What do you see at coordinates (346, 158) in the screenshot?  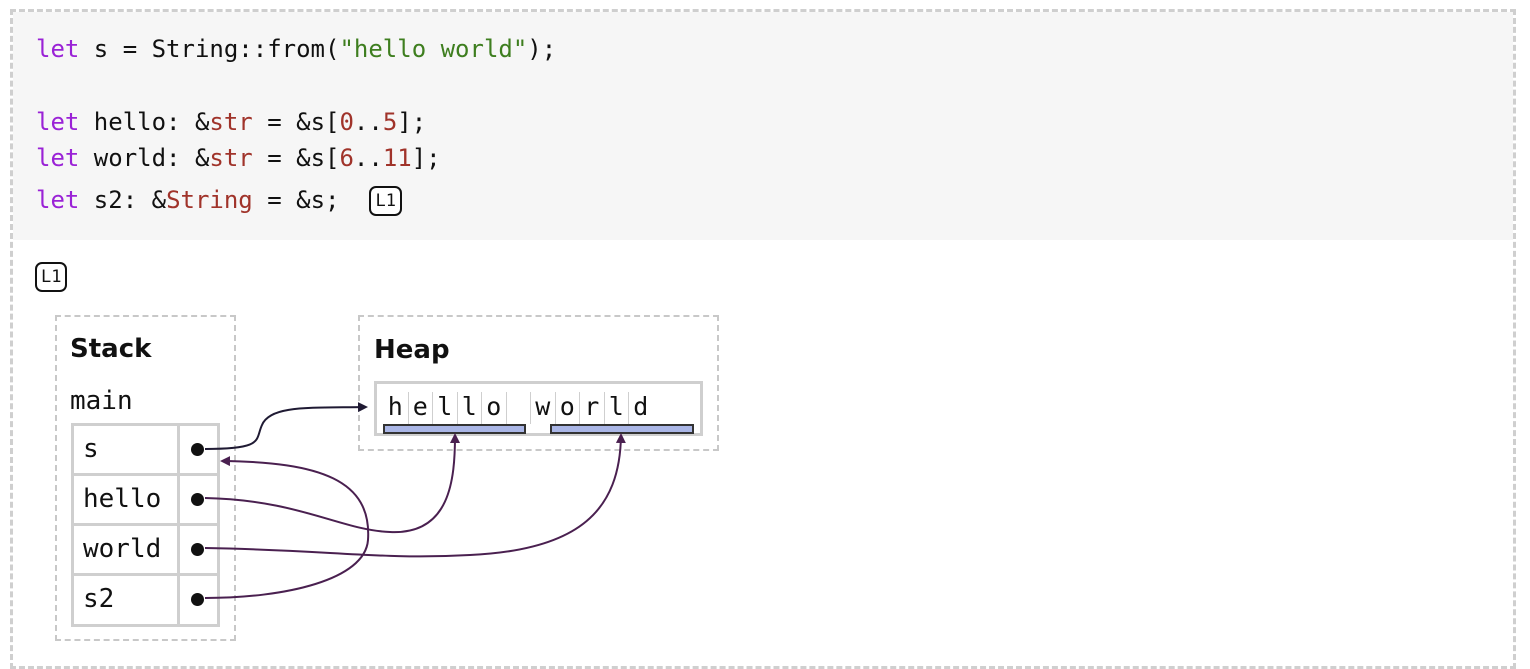 I see `number-literal: 6` at bounding box center [346, 158].